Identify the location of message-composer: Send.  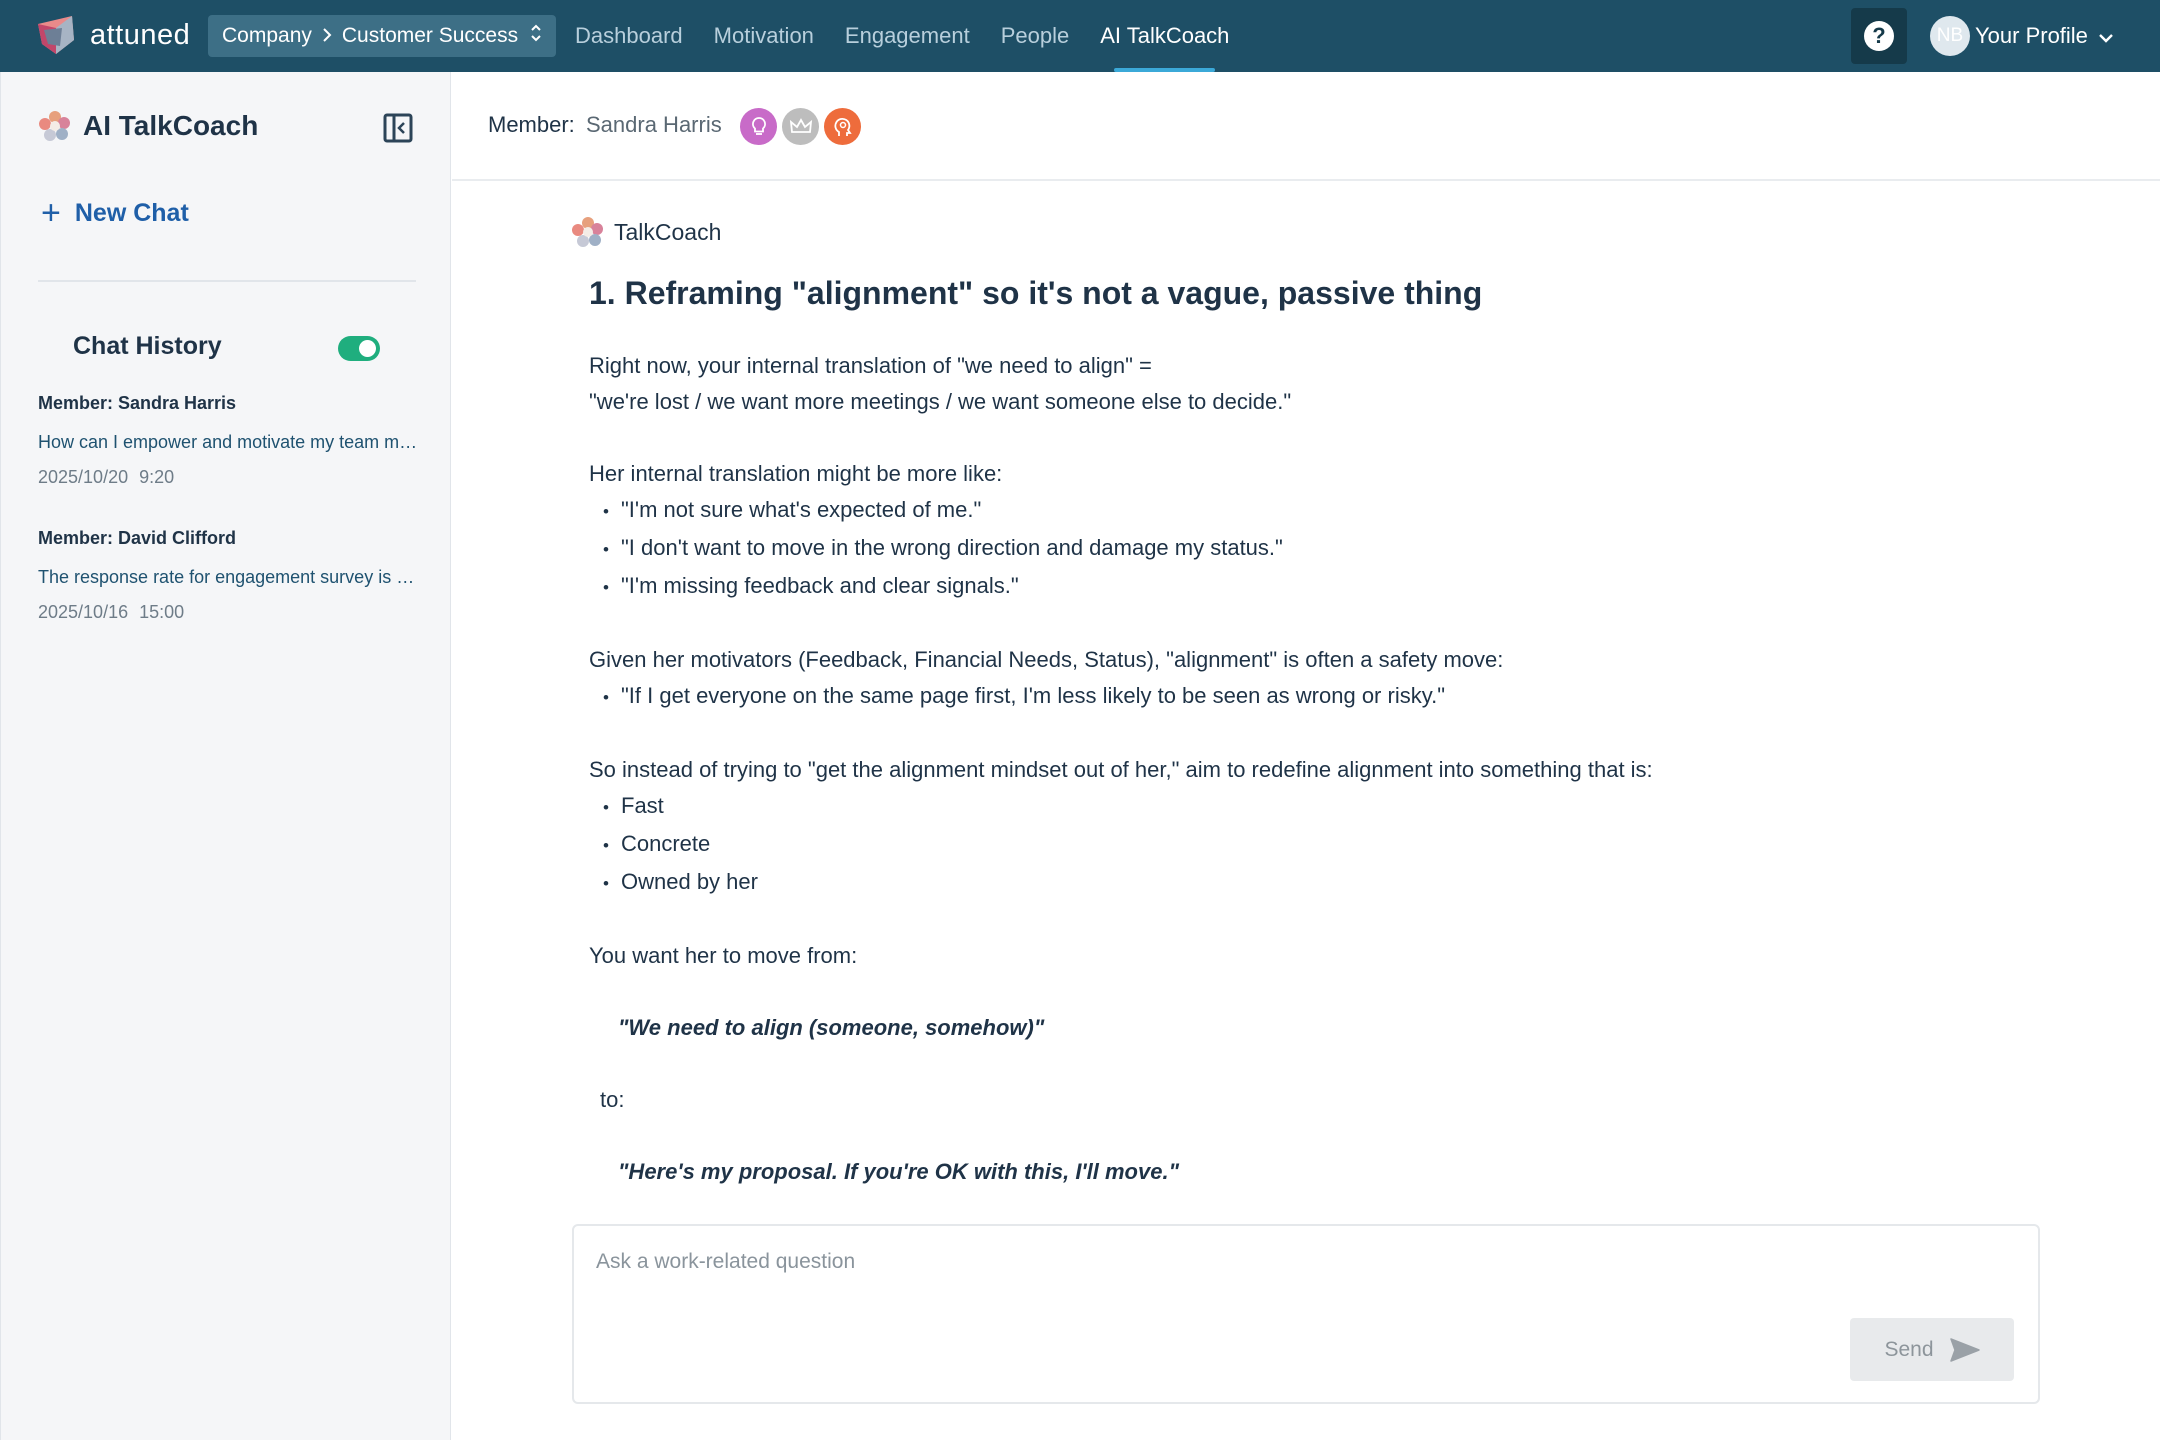
(1306, 1314).